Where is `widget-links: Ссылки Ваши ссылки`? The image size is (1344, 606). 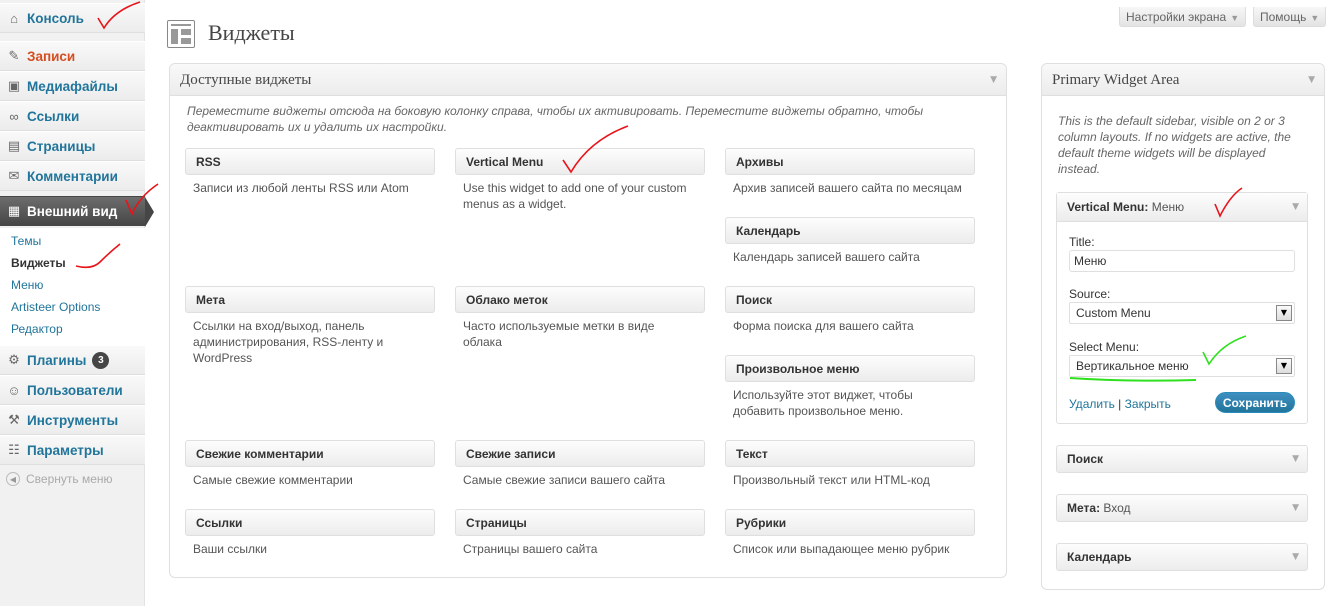 widget-links: Ссылки Ваши ссылки is located at coordinates (310, 533).